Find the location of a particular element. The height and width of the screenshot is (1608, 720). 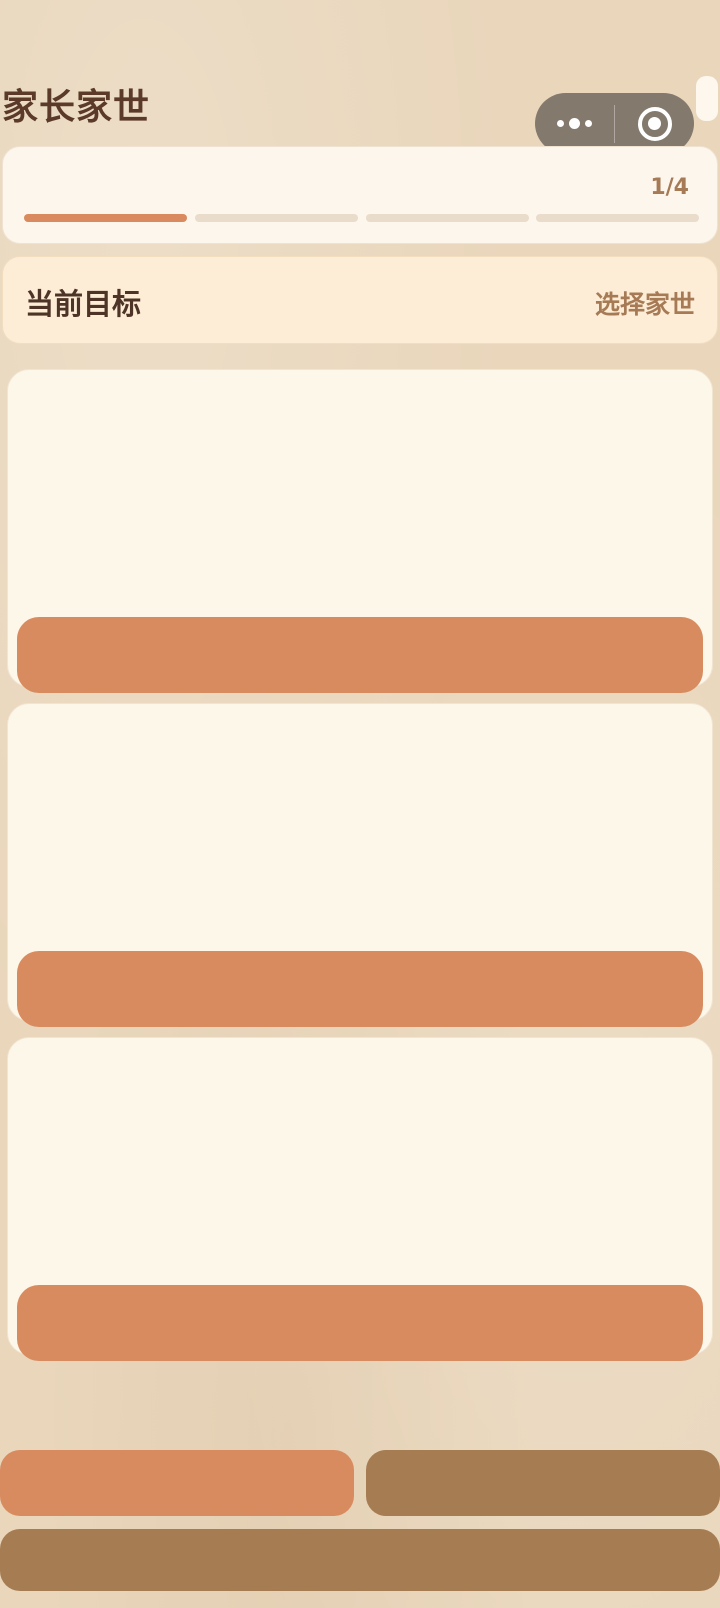

mini-program-capsule is located at coordinates (614, 123).